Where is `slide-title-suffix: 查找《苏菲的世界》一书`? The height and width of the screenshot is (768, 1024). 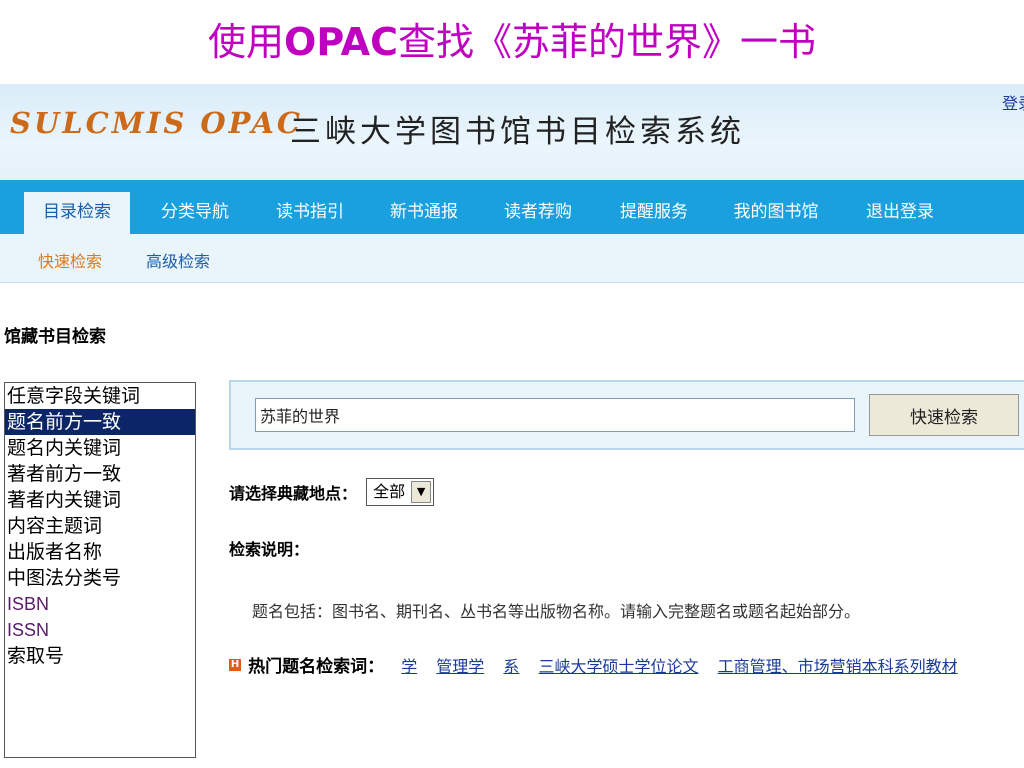 slide-title-suffix: 查找《苏菲的世界》一书 is located at coordinates (606, 42).